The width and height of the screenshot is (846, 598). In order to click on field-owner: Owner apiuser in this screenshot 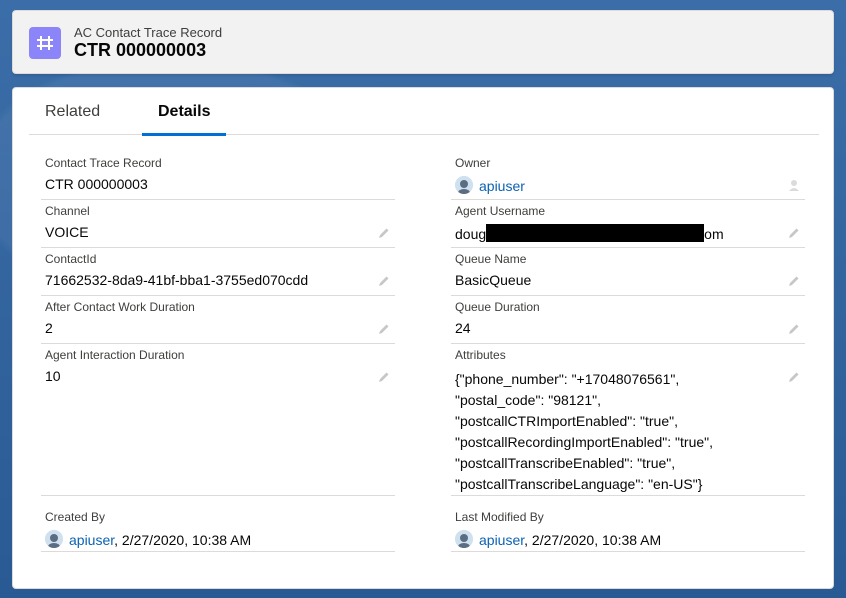, I will do `click(628, 176)`.